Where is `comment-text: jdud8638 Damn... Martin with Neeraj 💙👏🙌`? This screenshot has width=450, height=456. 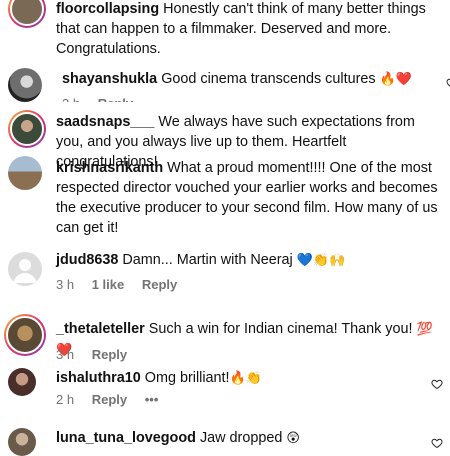 comment-text: jdud8638 Damn... Martin with Neeraj 💙👏🙌 is located at coordinates (241, 260).